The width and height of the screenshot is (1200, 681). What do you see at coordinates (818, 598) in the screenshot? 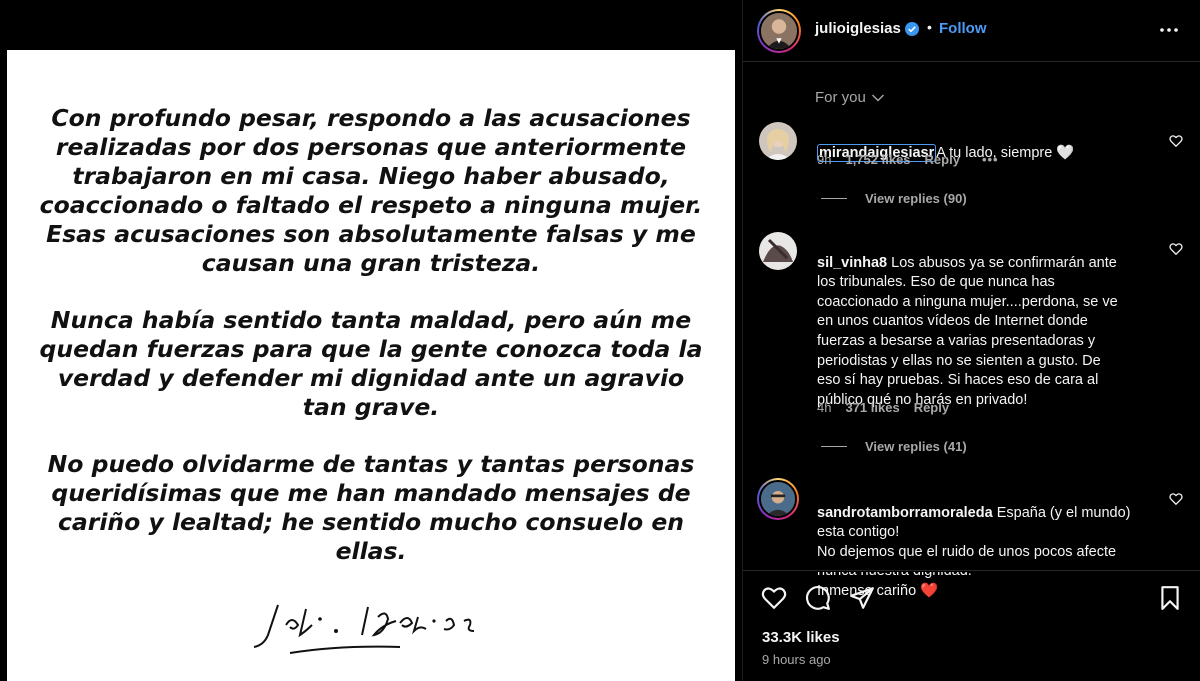
I see `comment-bubble-icon` at bounding box center [818, 598].